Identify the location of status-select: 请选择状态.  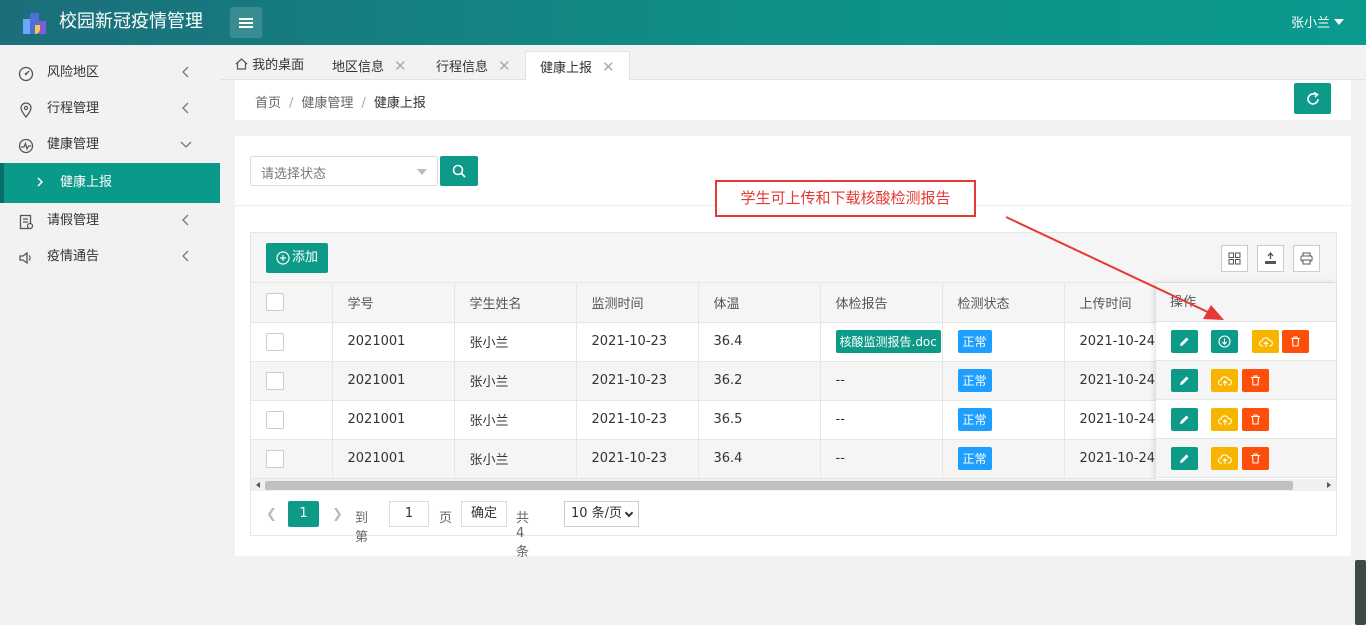
(344, 171).